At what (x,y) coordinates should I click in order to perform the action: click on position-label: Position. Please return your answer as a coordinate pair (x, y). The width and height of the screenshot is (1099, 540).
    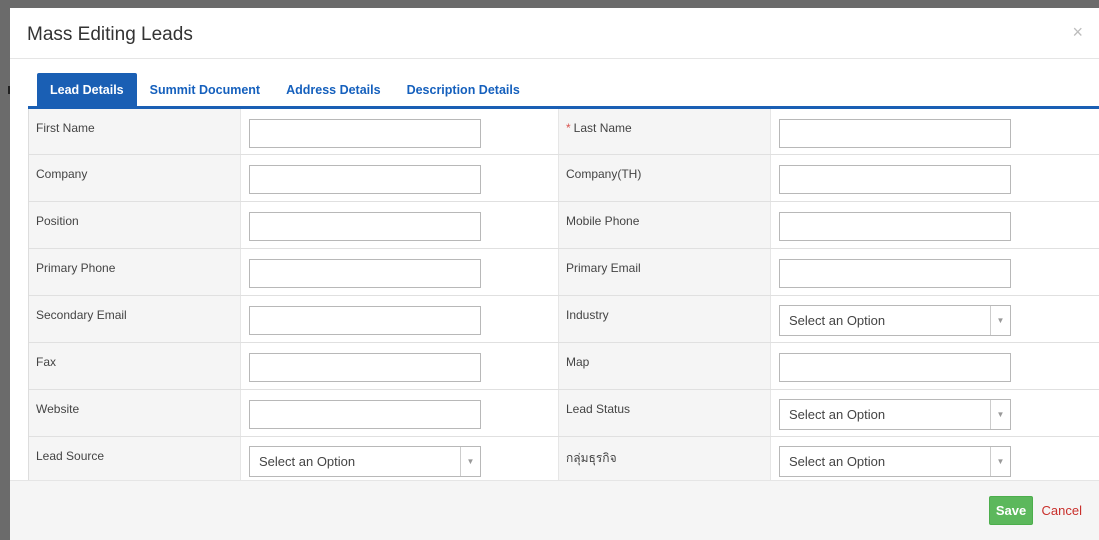
    Looking at the image, I should click on (135, 225).